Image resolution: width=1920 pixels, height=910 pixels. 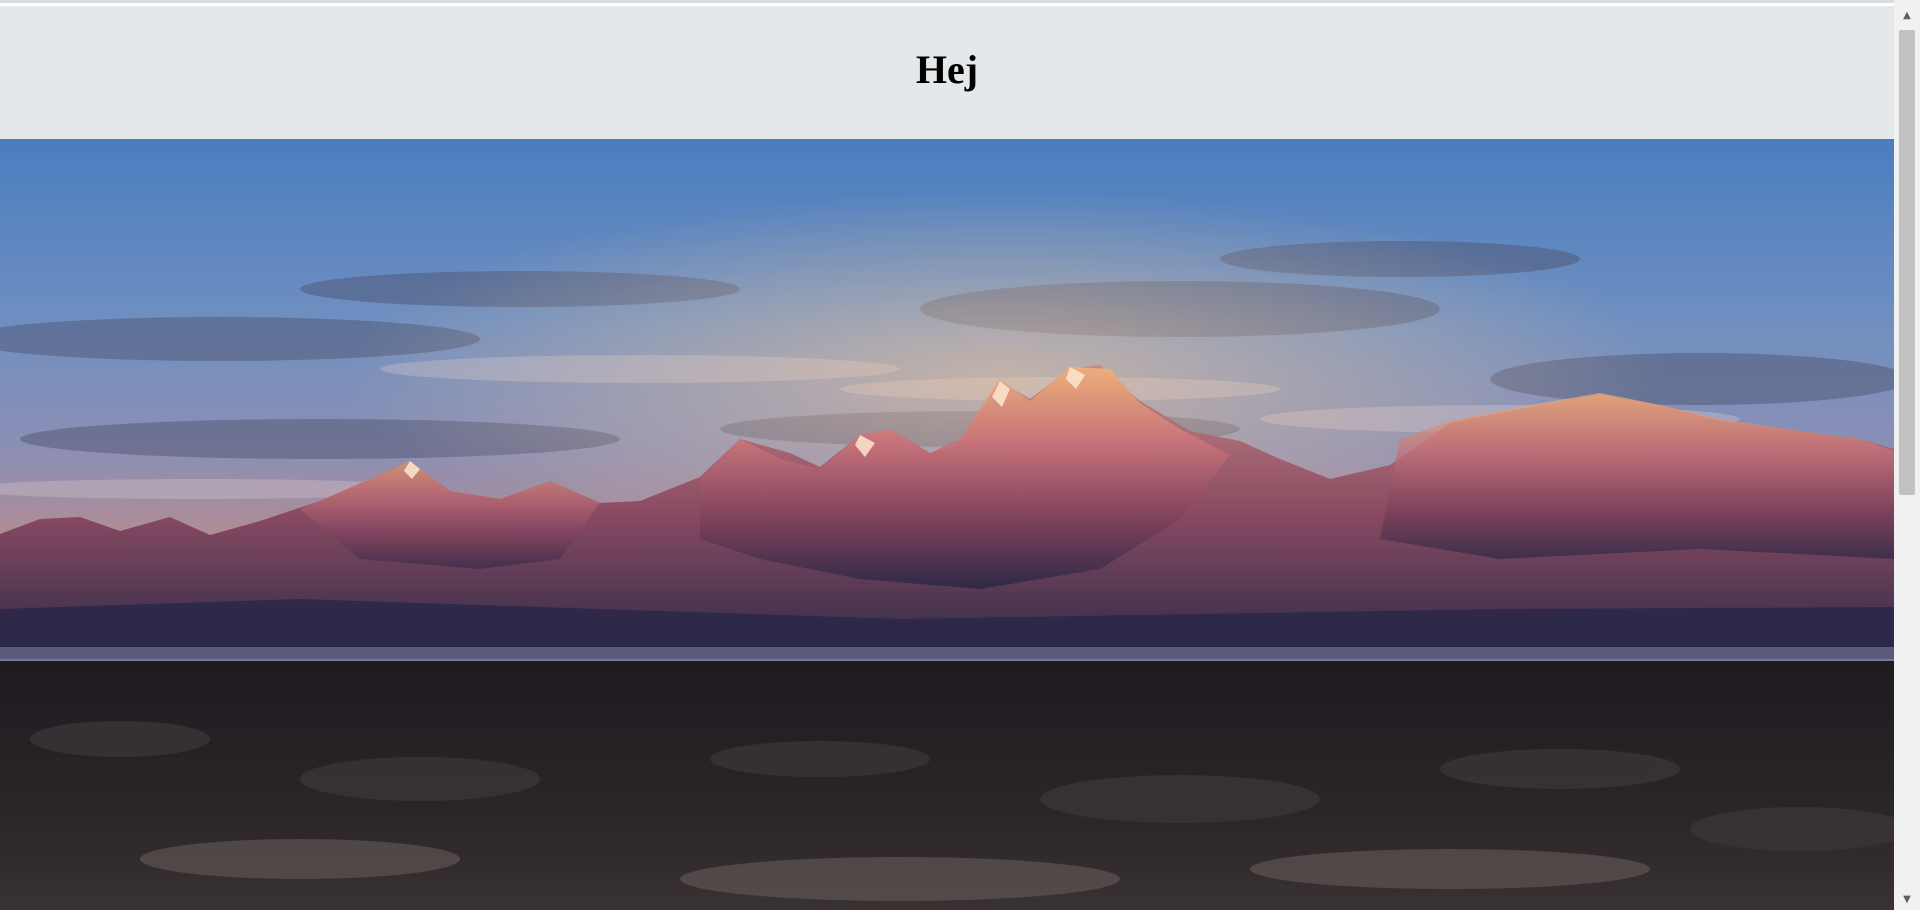 I want to click on page-header: Hej, so click(x=947, y=72).